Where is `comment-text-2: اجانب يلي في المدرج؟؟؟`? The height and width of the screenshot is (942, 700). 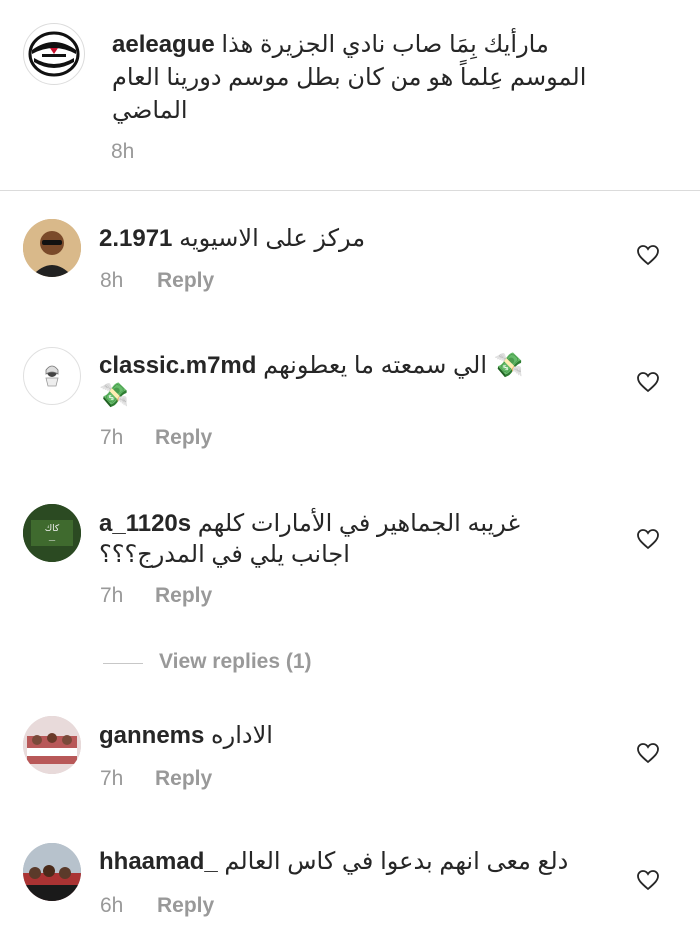
comment-text-2: اجانب يلي في المدرج؟؟؟ is located at coordinates (224, 554).